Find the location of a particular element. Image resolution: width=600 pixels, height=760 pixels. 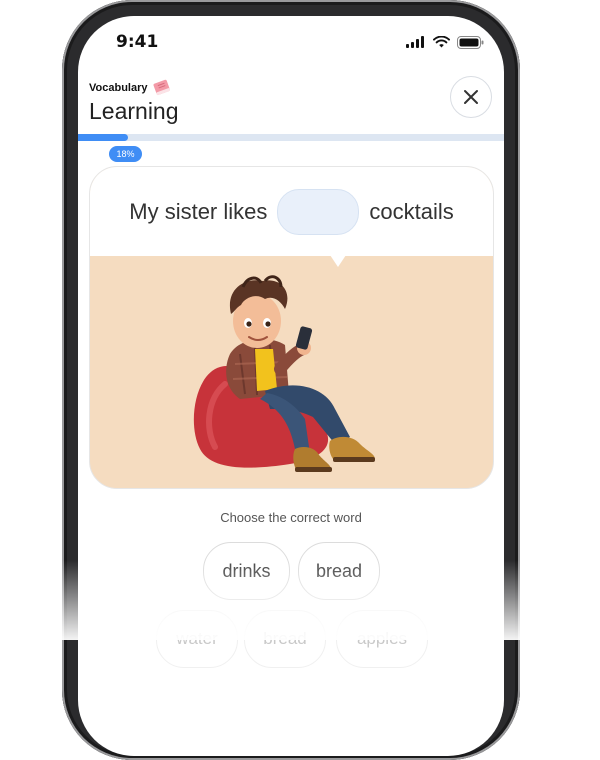

signal-icon is located at coordinates (415, 42).